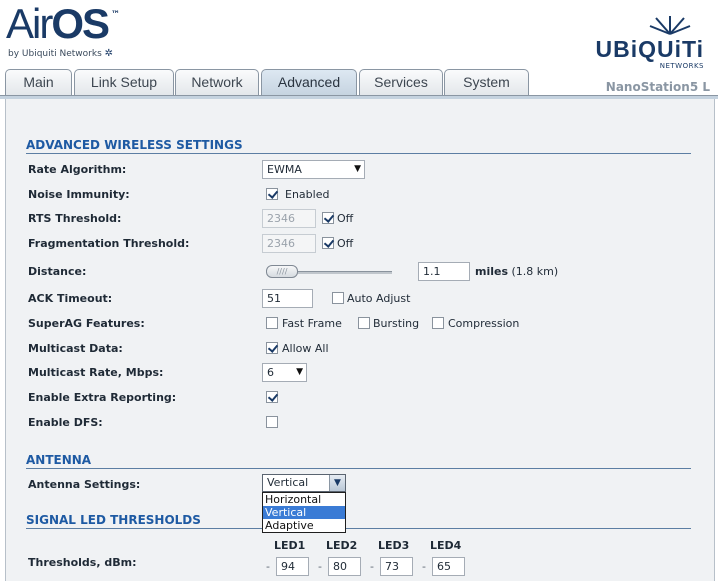  What do you see at coordinates (338, 298) in the screenshot?
I see `auto-adjust-checkbox` at bounding box center [338, 298].